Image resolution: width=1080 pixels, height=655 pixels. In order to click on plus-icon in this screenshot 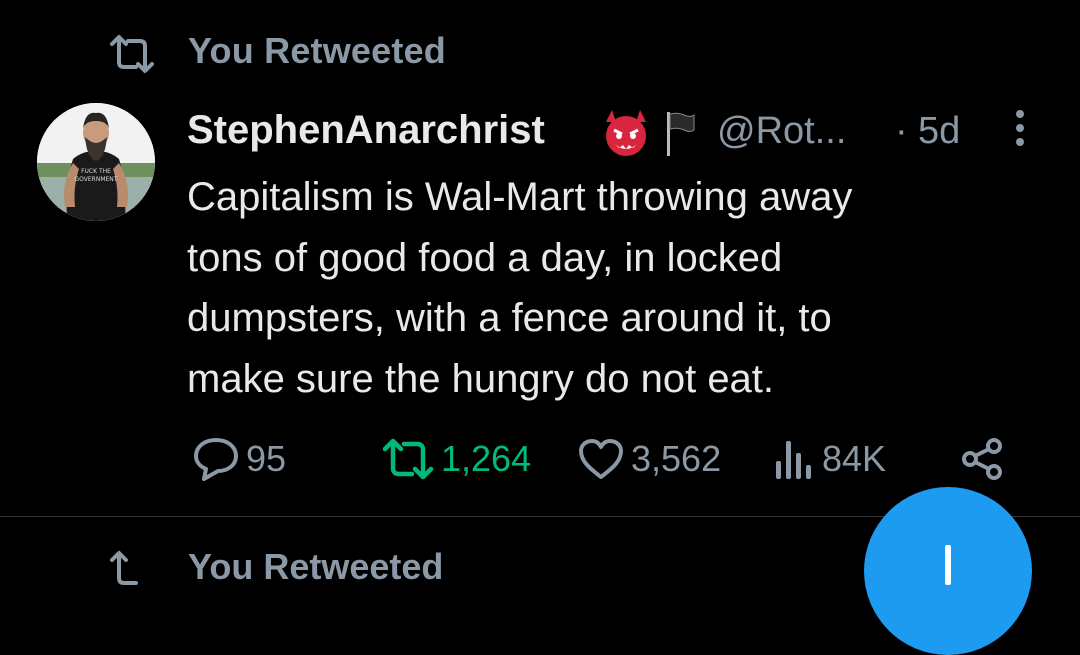, I will do `click(948, 565)`.